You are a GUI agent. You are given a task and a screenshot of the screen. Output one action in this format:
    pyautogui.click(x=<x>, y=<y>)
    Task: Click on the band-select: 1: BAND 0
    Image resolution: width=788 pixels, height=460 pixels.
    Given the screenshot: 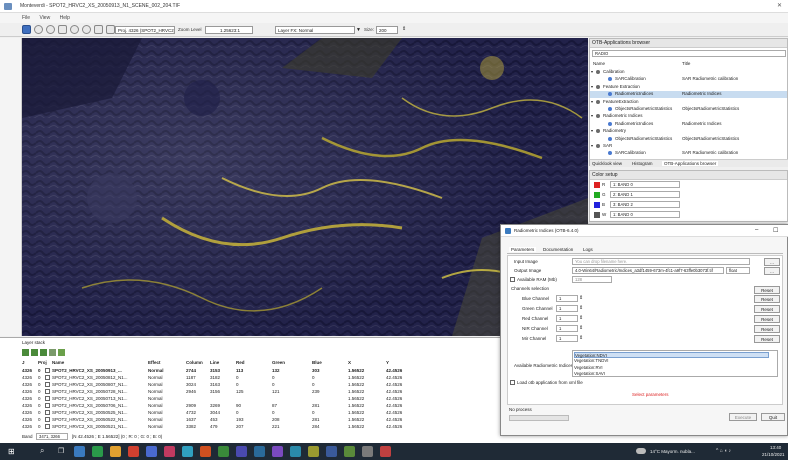 What is the action you would take?
    pyautogui.click(x=645, y=214)
    